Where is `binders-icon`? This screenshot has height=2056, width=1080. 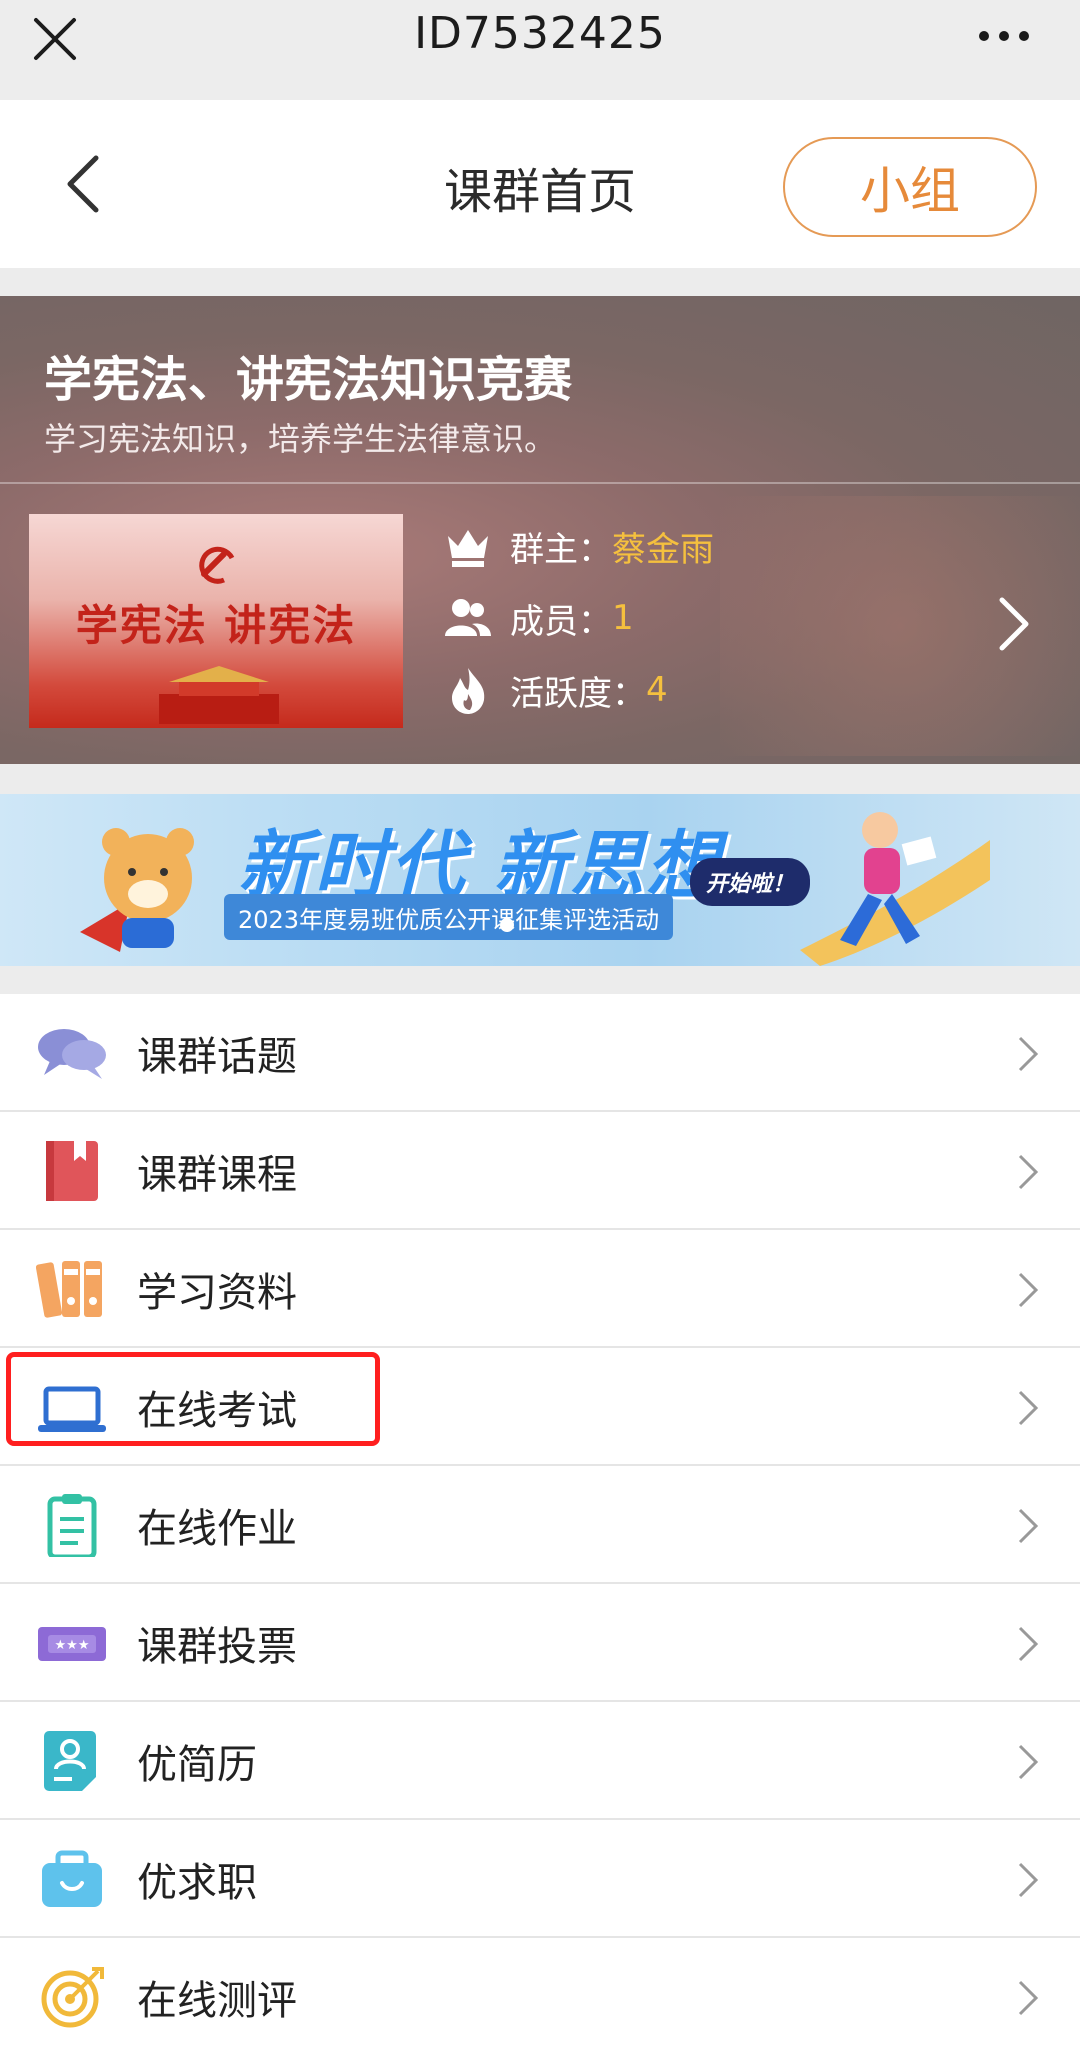
binders-icon is located at coordinates (69, 1289).